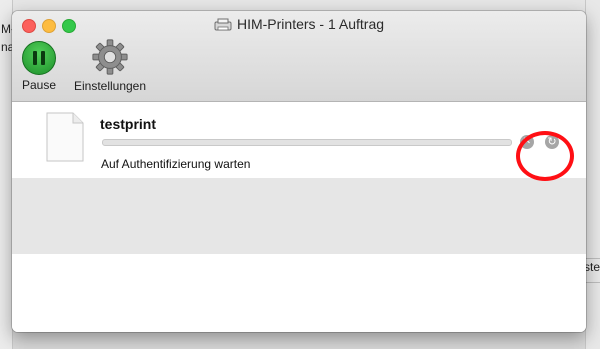 The height and width of the screenshot is (349, 600). What do you see at coordinates (310, 24) in the screenshot?
I see `window-title-text: HIM-Printers - 1 Auftrag` at bounding box center [310, 24].